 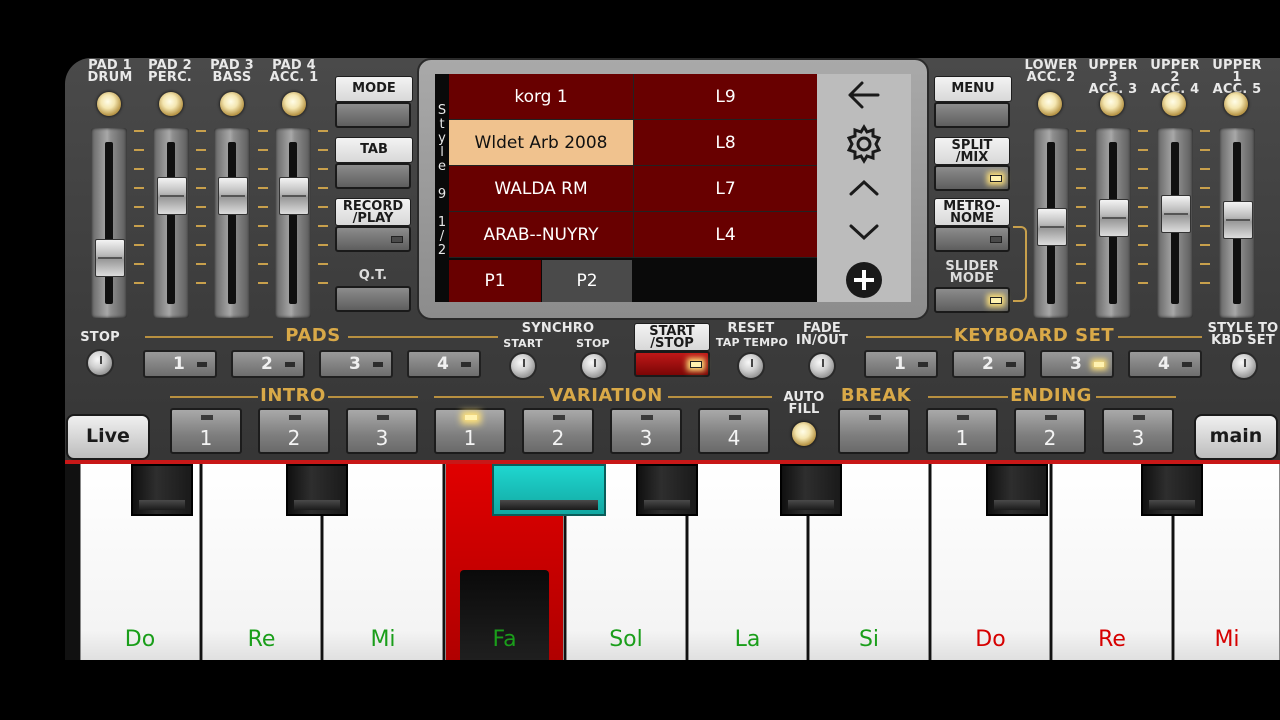 What do you see at coordinates (373, 225) in the screenshot?
I see `record-play-button: RECORD/PLAY` at bounding box center [373, 225].